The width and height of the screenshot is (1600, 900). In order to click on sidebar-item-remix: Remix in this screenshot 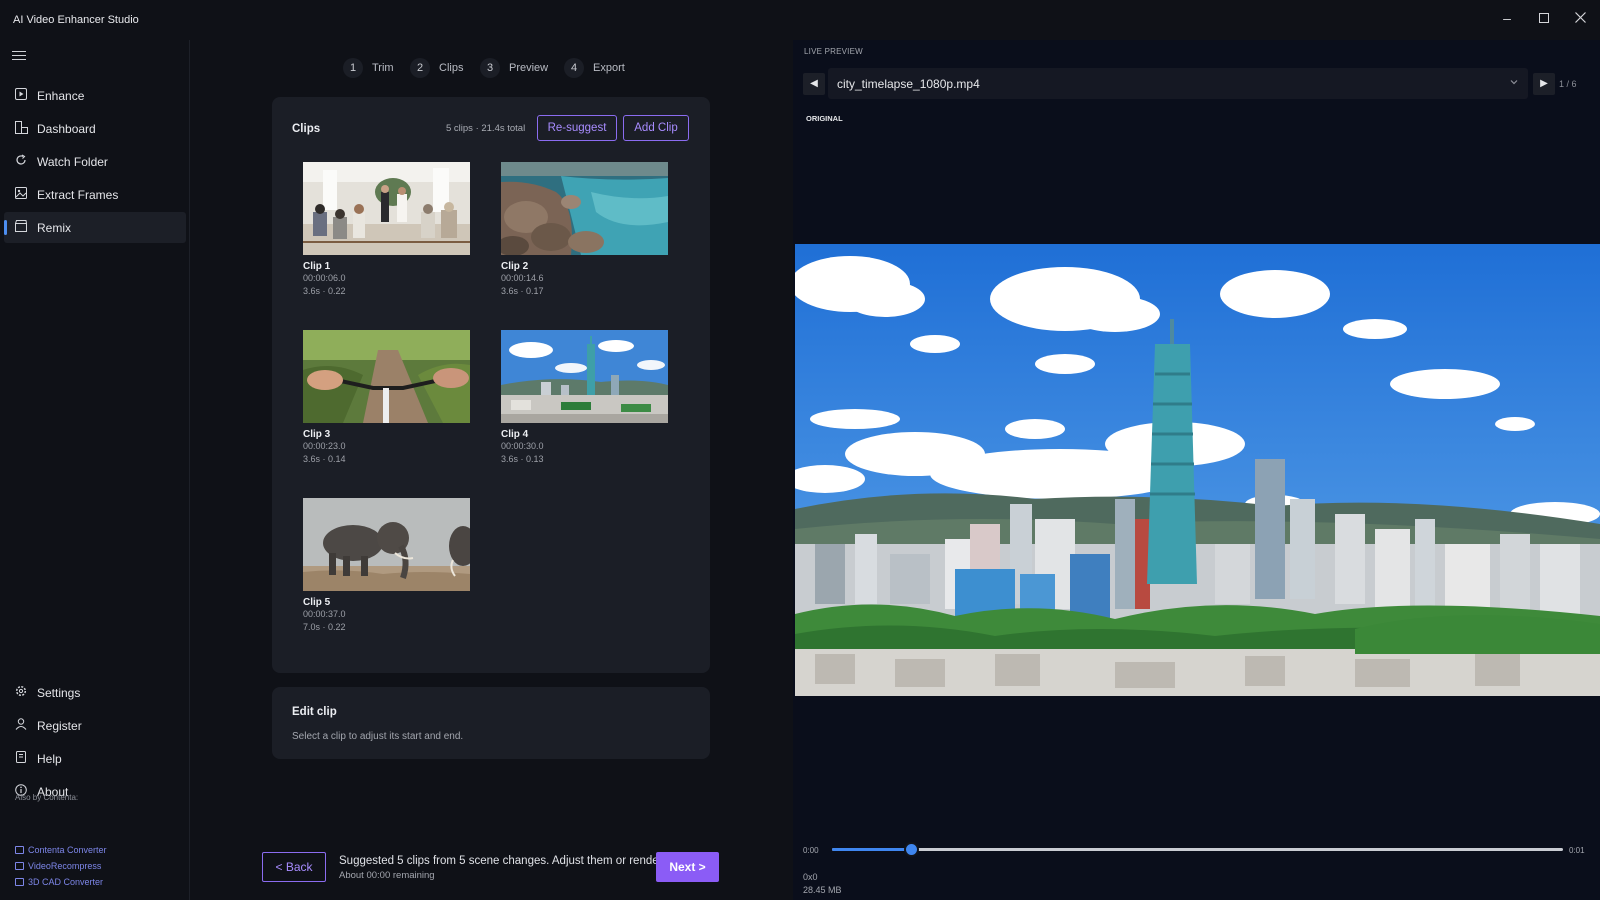, I will do `click(95, 227)`.